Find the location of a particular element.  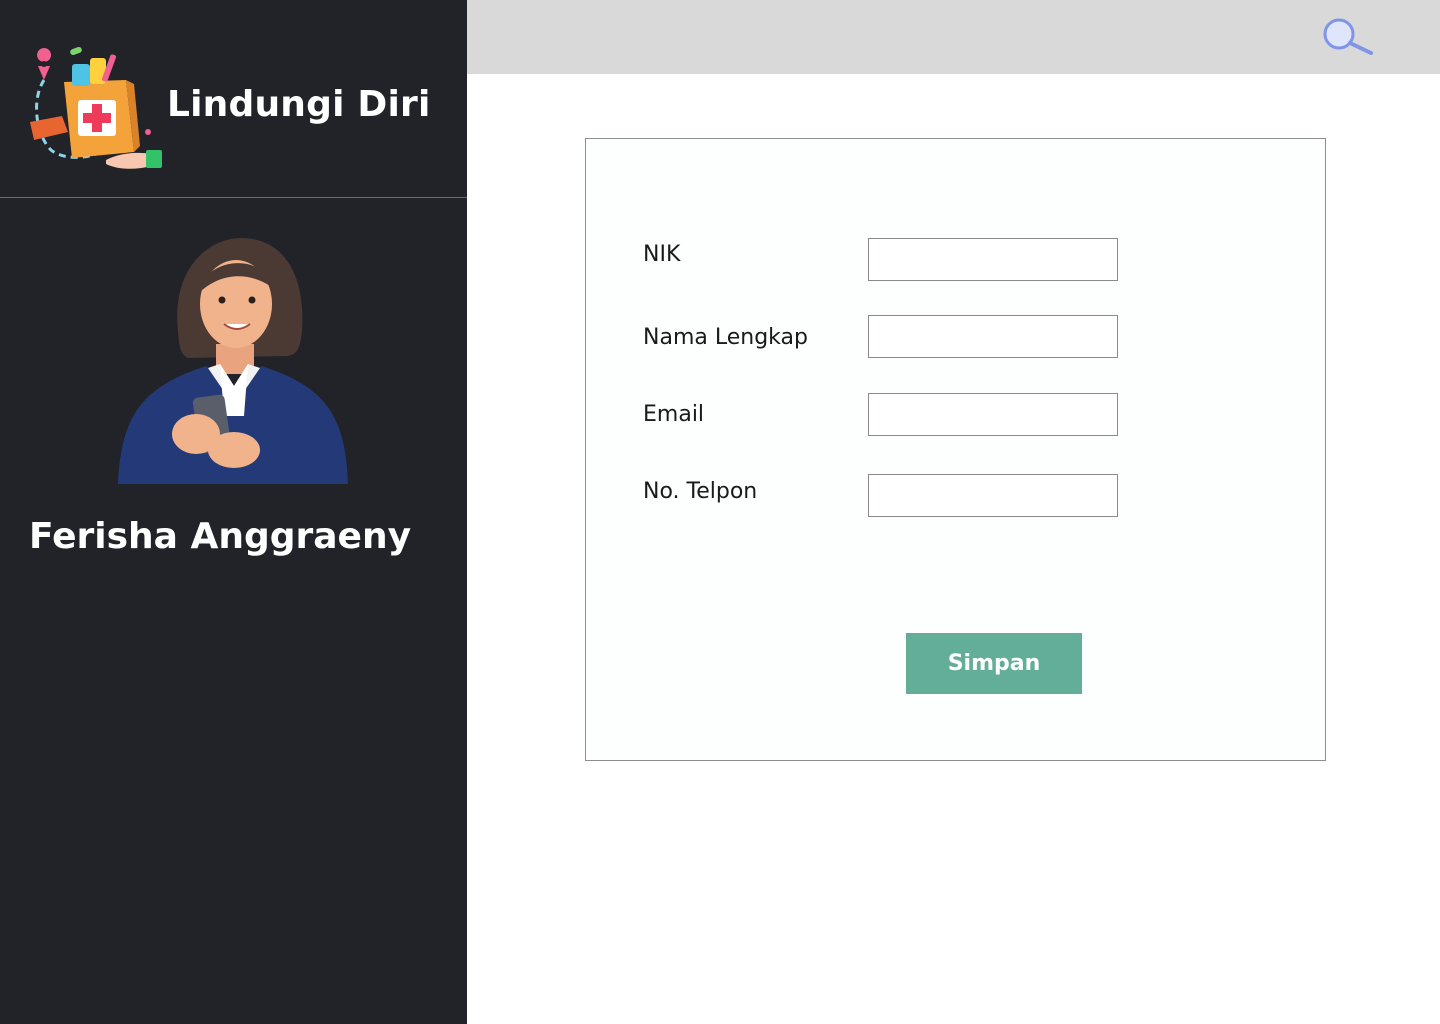

search-icon is located at coordinates (1348, 36).